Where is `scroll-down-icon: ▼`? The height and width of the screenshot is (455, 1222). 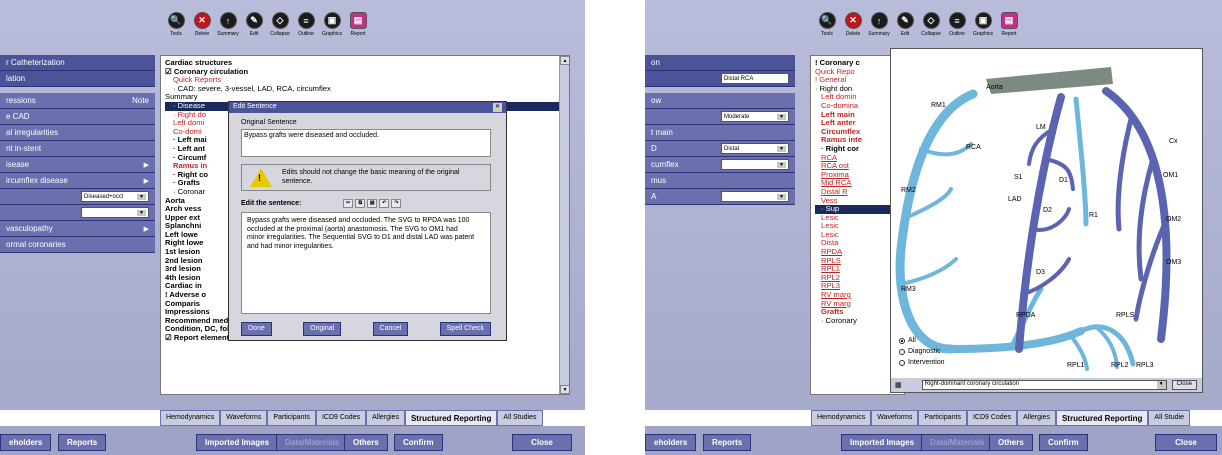 scroll-down-icon: ▼ is located at coordinates (564, 389).